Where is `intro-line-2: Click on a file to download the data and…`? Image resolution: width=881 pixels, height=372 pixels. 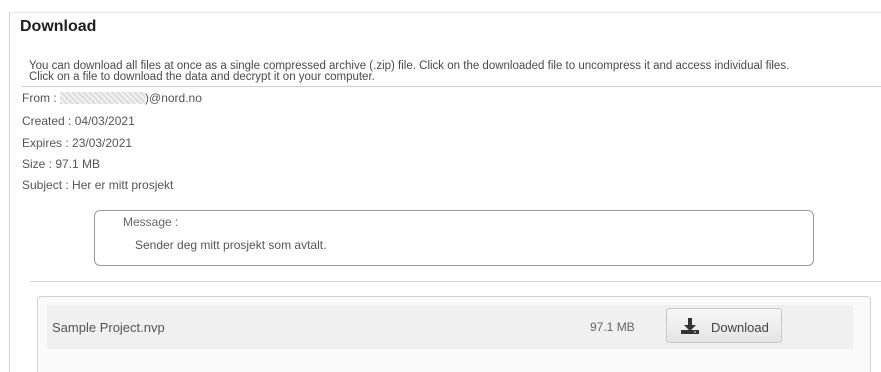
intro-line-2: Click on a file to download the data and… is located at coordinates (202, 77).